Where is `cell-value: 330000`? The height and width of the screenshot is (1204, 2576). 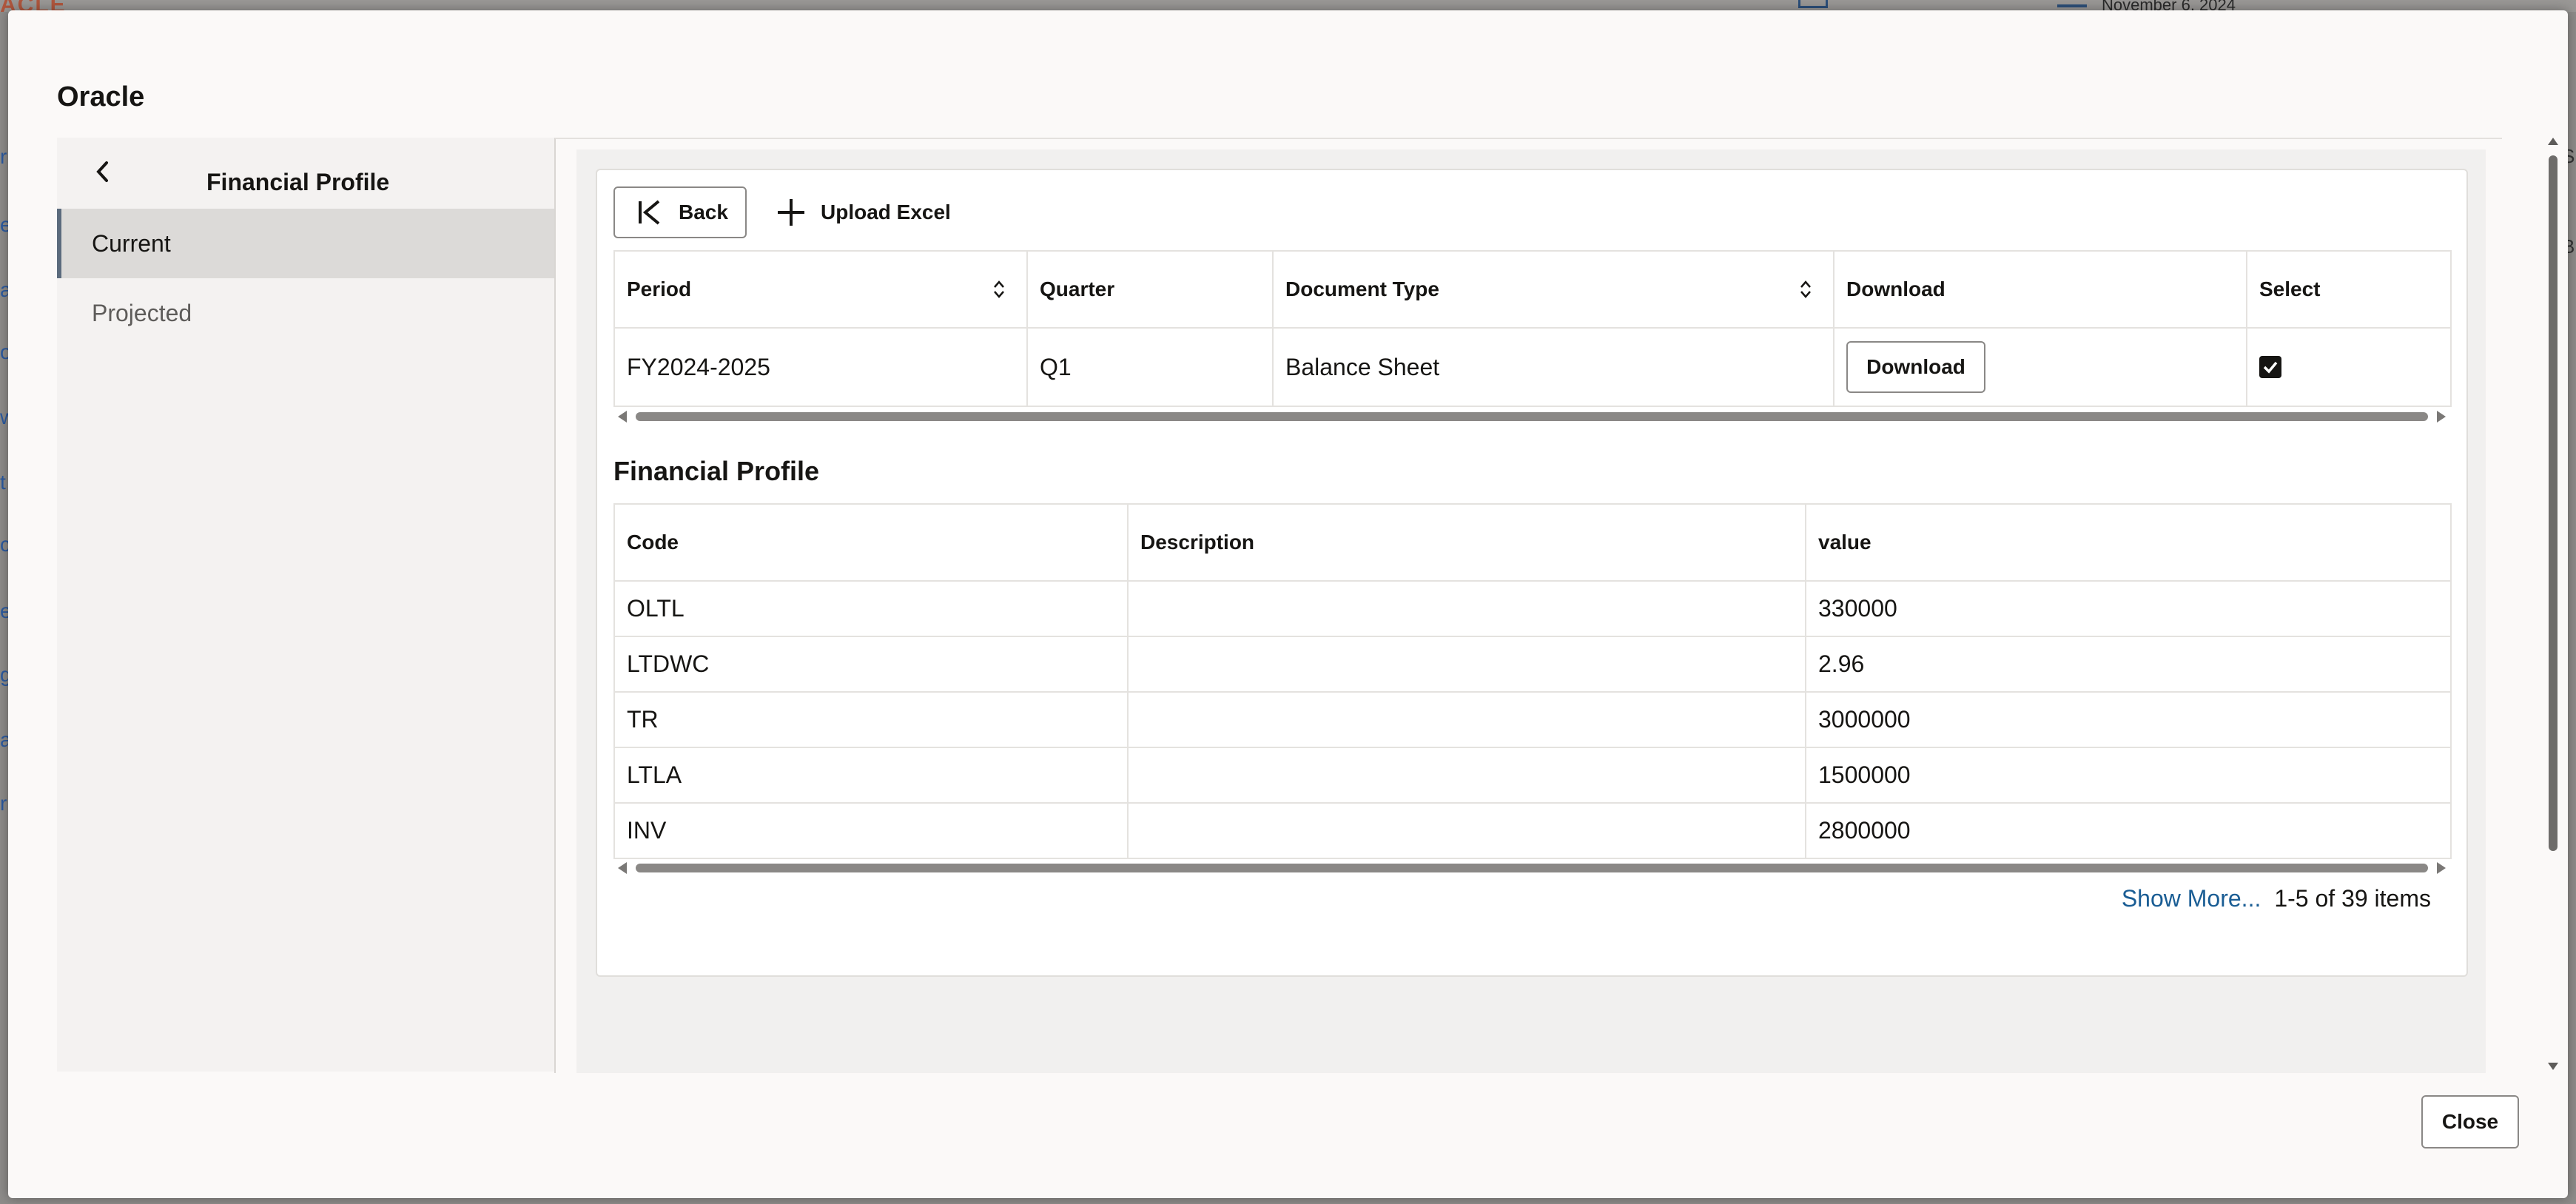 cell-value: 330000 is located at coordinates (2128, 608).